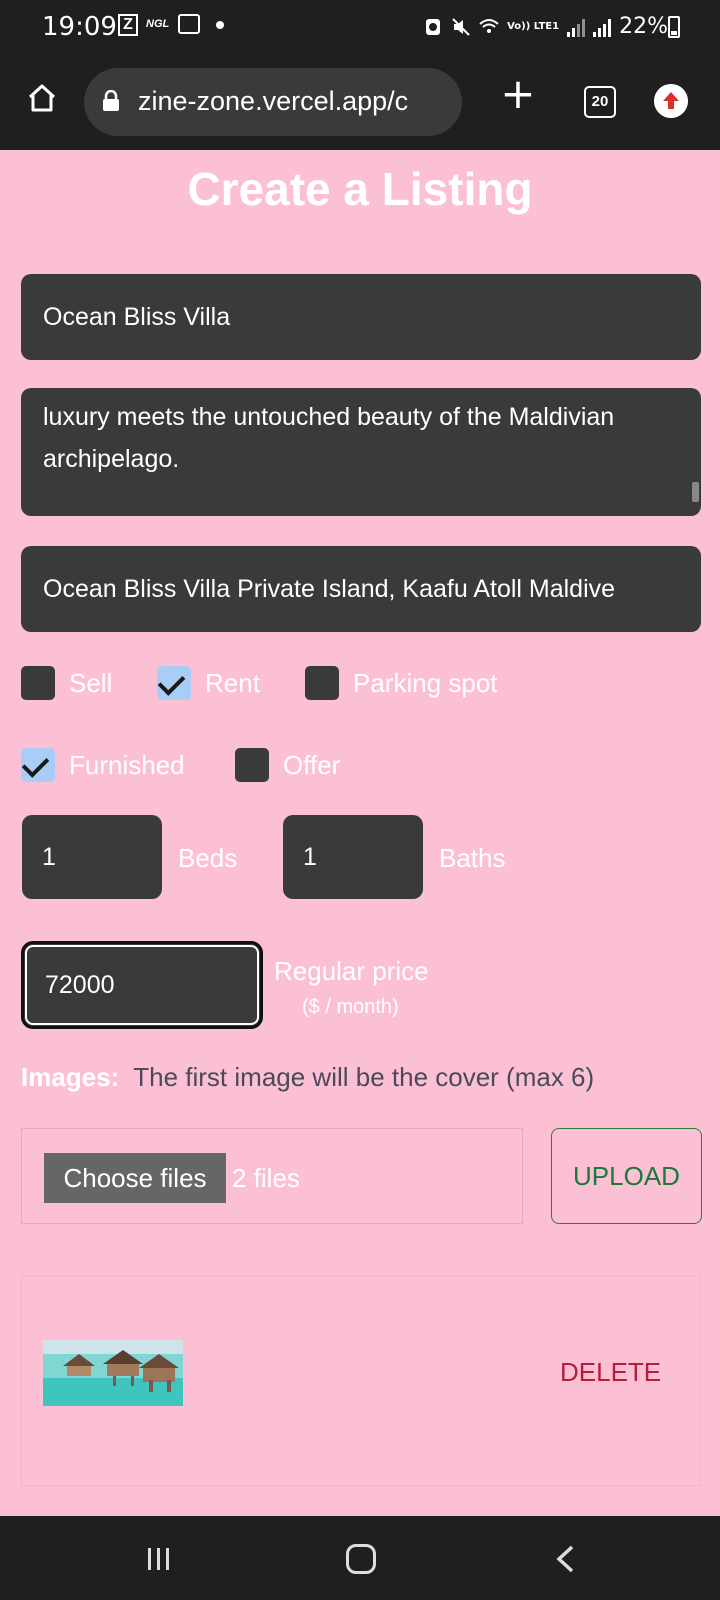  Describe the element at coordinates (695, 492) in the screenshot. I see `textarea-scrollbar` at that location.